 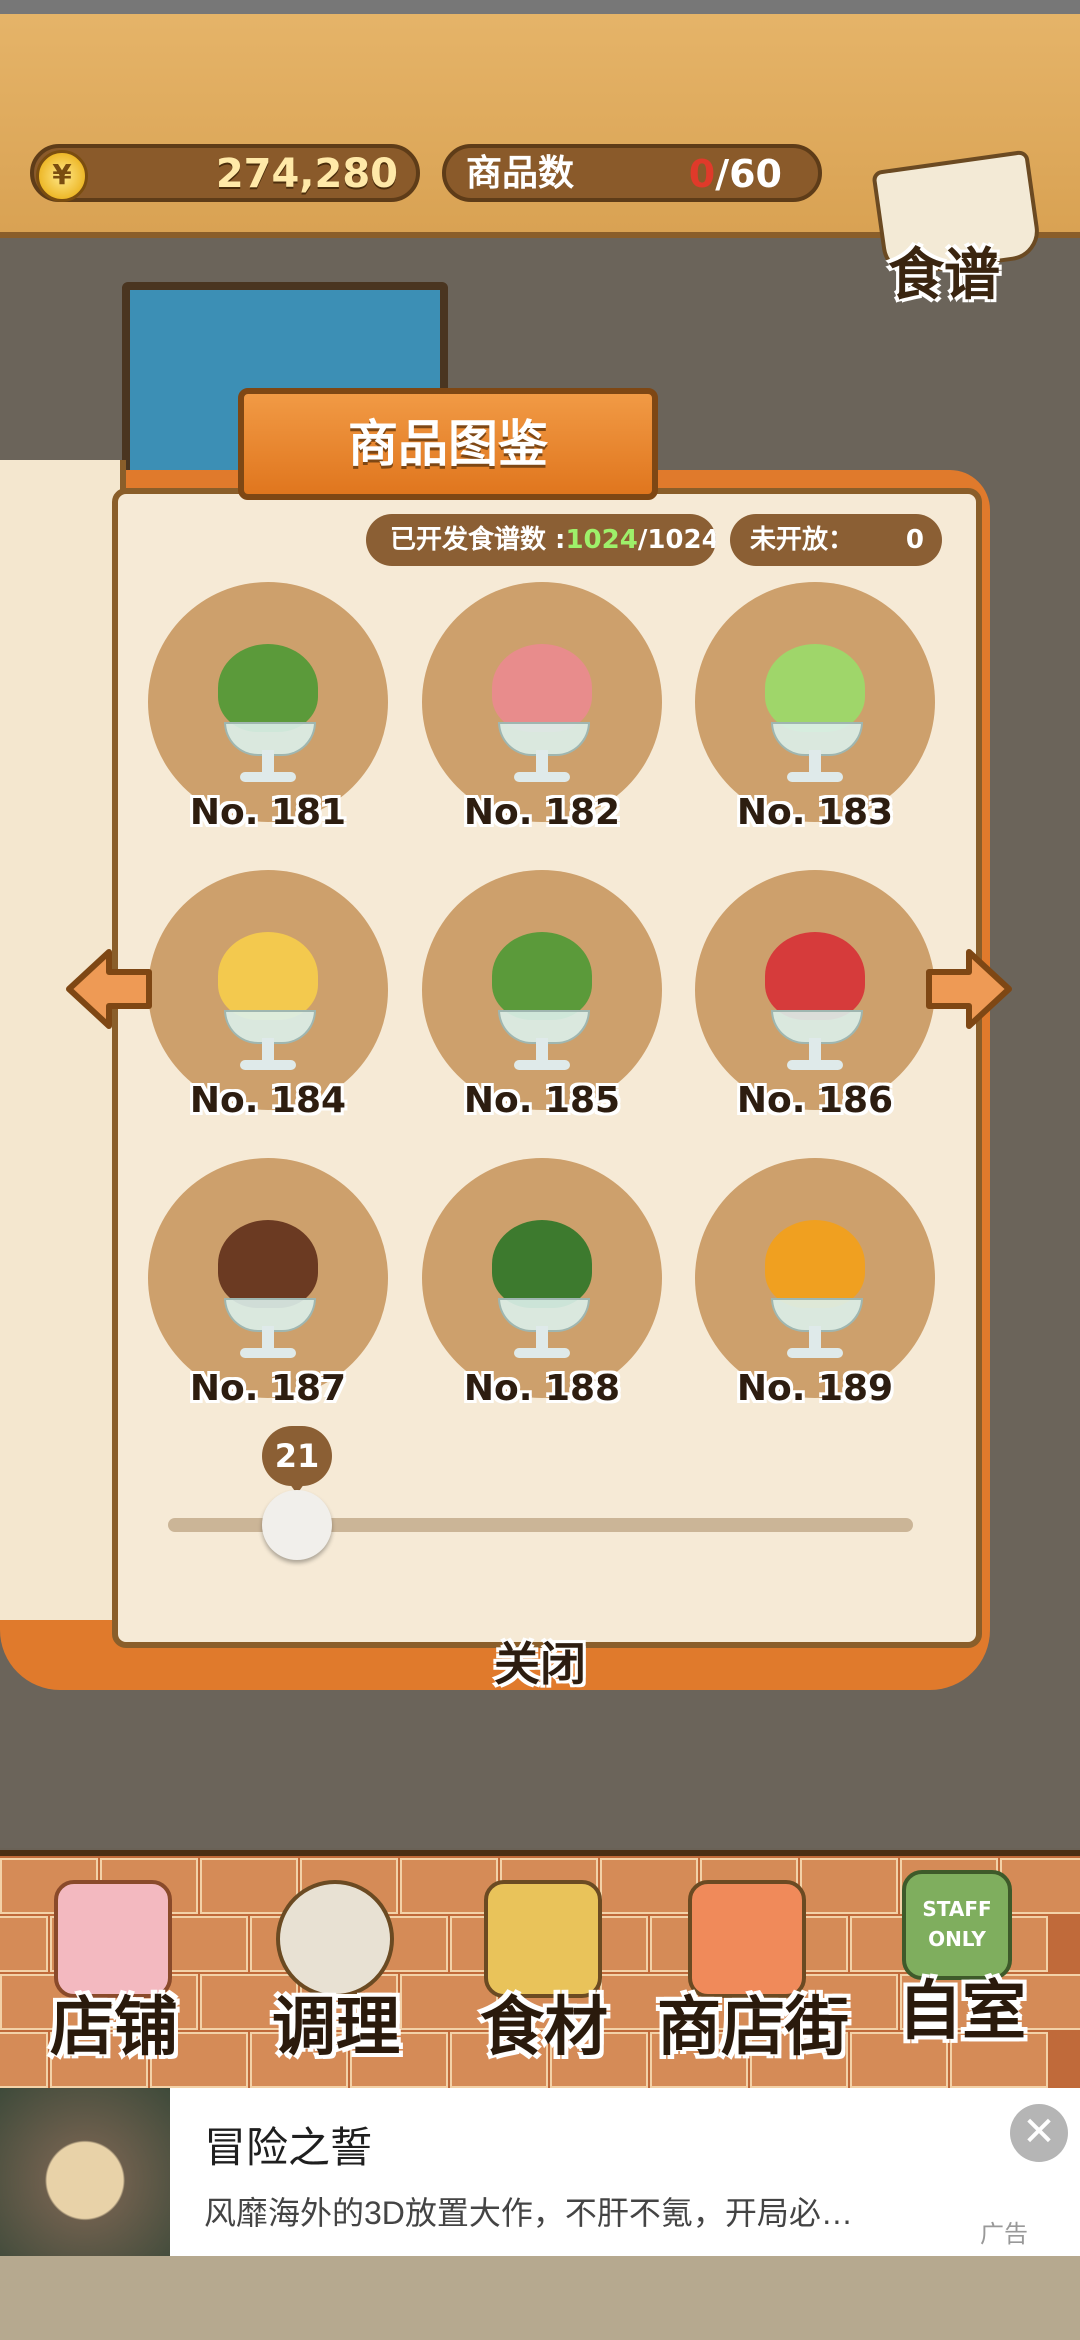 I want to click on product-item: No. 189, so click(x=820, y=1283).